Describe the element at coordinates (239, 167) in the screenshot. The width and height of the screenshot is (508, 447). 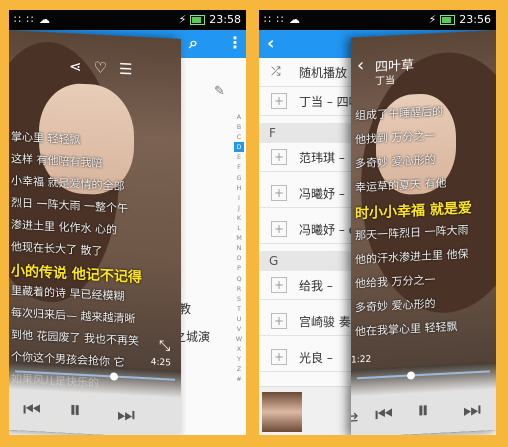
I see `alphabet-letter: F` at that location.